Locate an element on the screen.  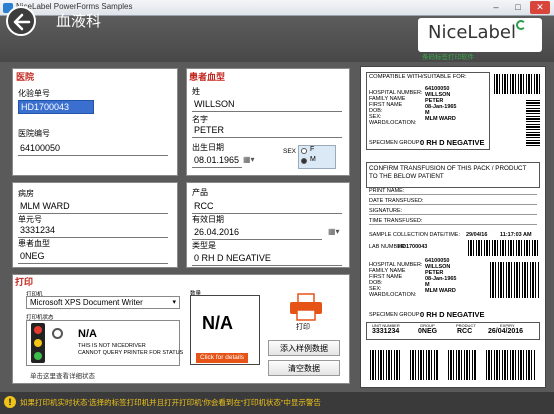
lab-number-value: HD1700043 is located at coordinates (413, 247).